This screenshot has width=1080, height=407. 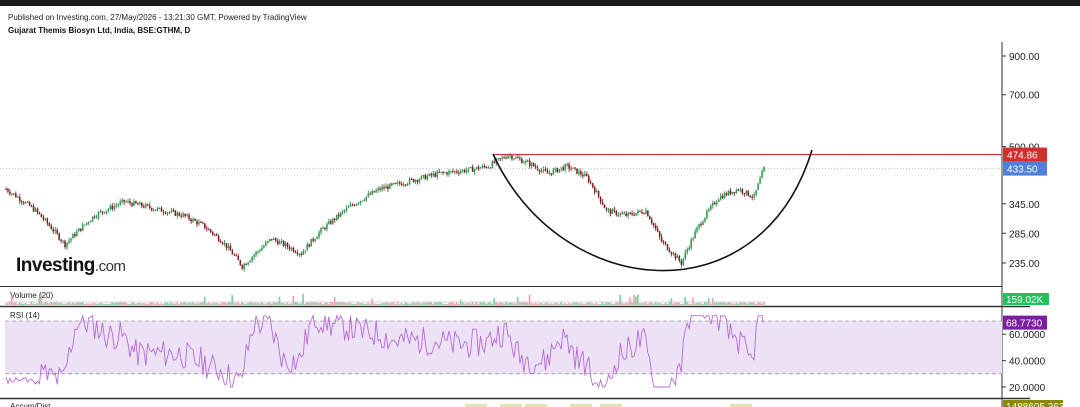 I want to click on last-price-label: 433.50, so click(x=1022, y=170).